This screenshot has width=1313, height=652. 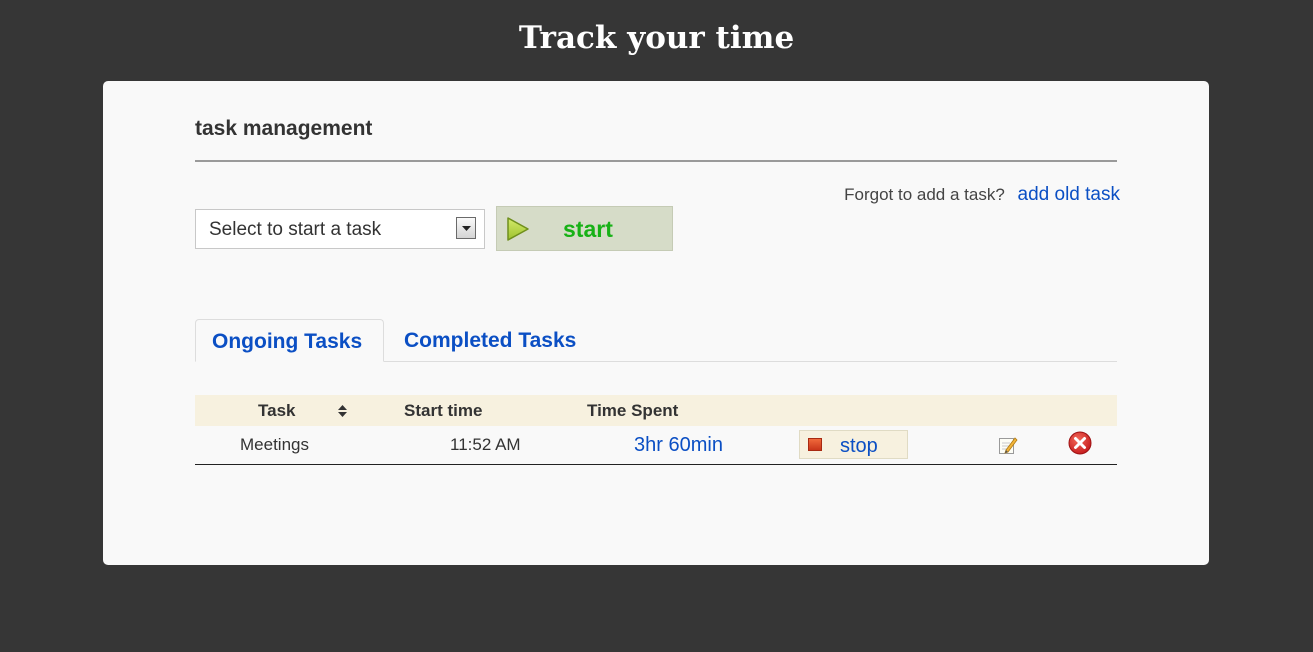 I want to click on start-button: start, so click(x=584, y=228).